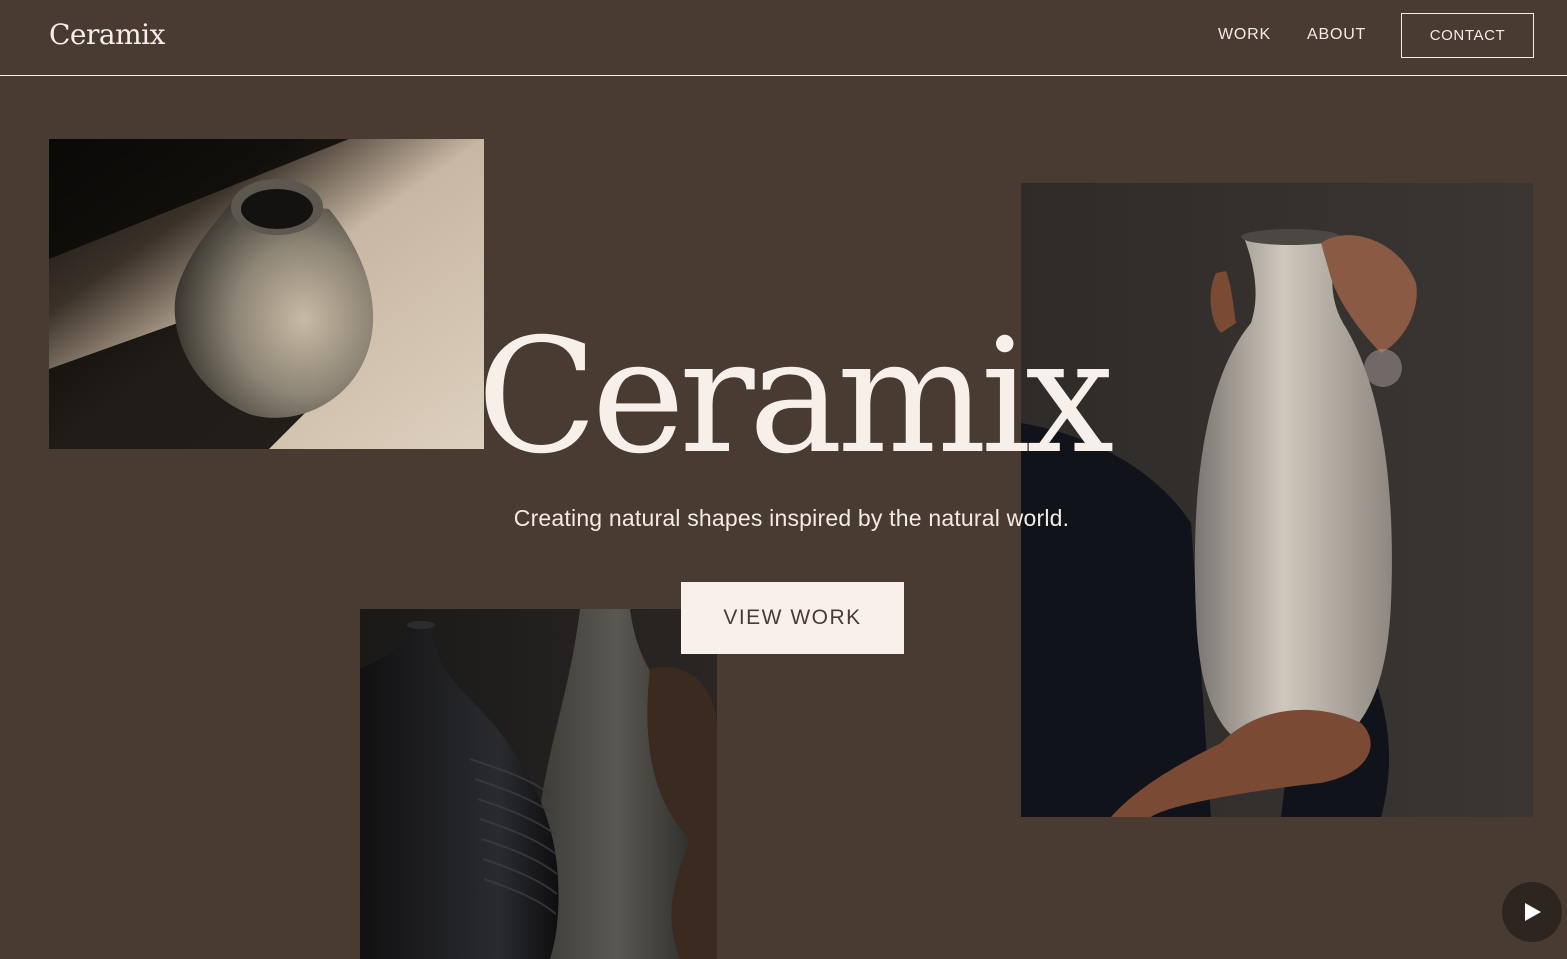 The height and width of the screenshot is (959, 1567). I want to click on play-button, so click(1532, 912).